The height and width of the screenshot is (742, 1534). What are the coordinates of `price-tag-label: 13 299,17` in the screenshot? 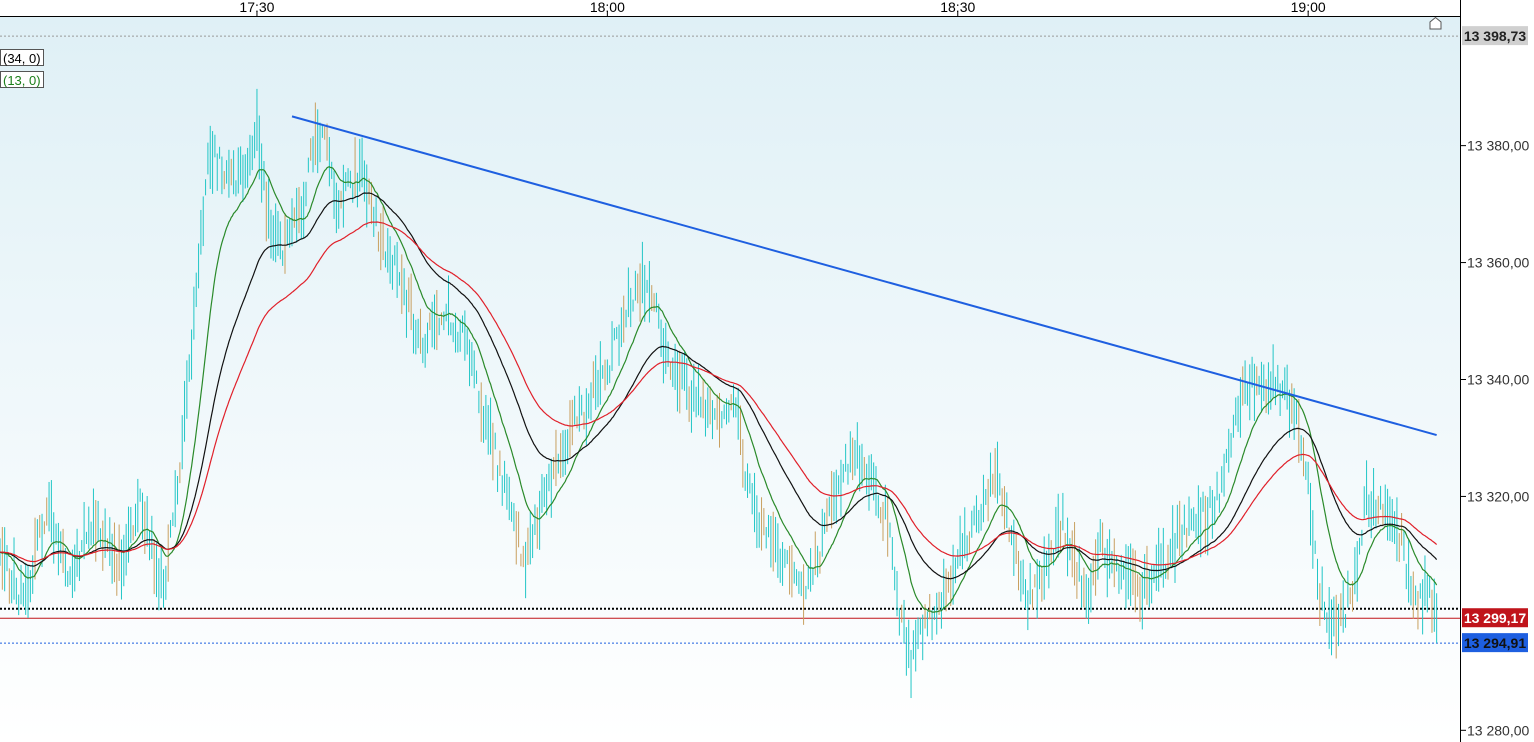 It's located at (1495, 618).